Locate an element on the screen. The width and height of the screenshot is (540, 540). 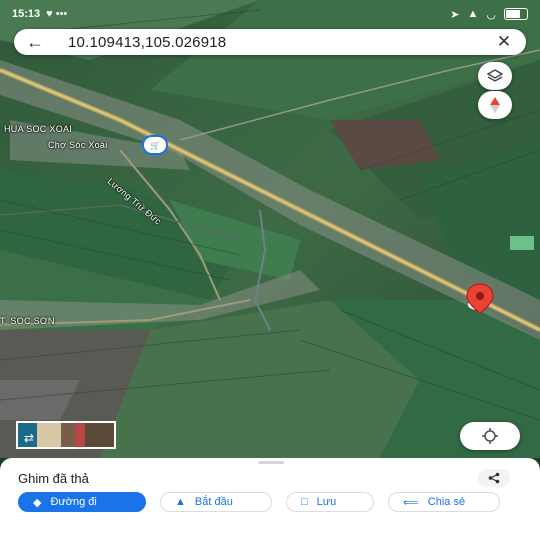
my-location-button is located at coordinates (490, 436).